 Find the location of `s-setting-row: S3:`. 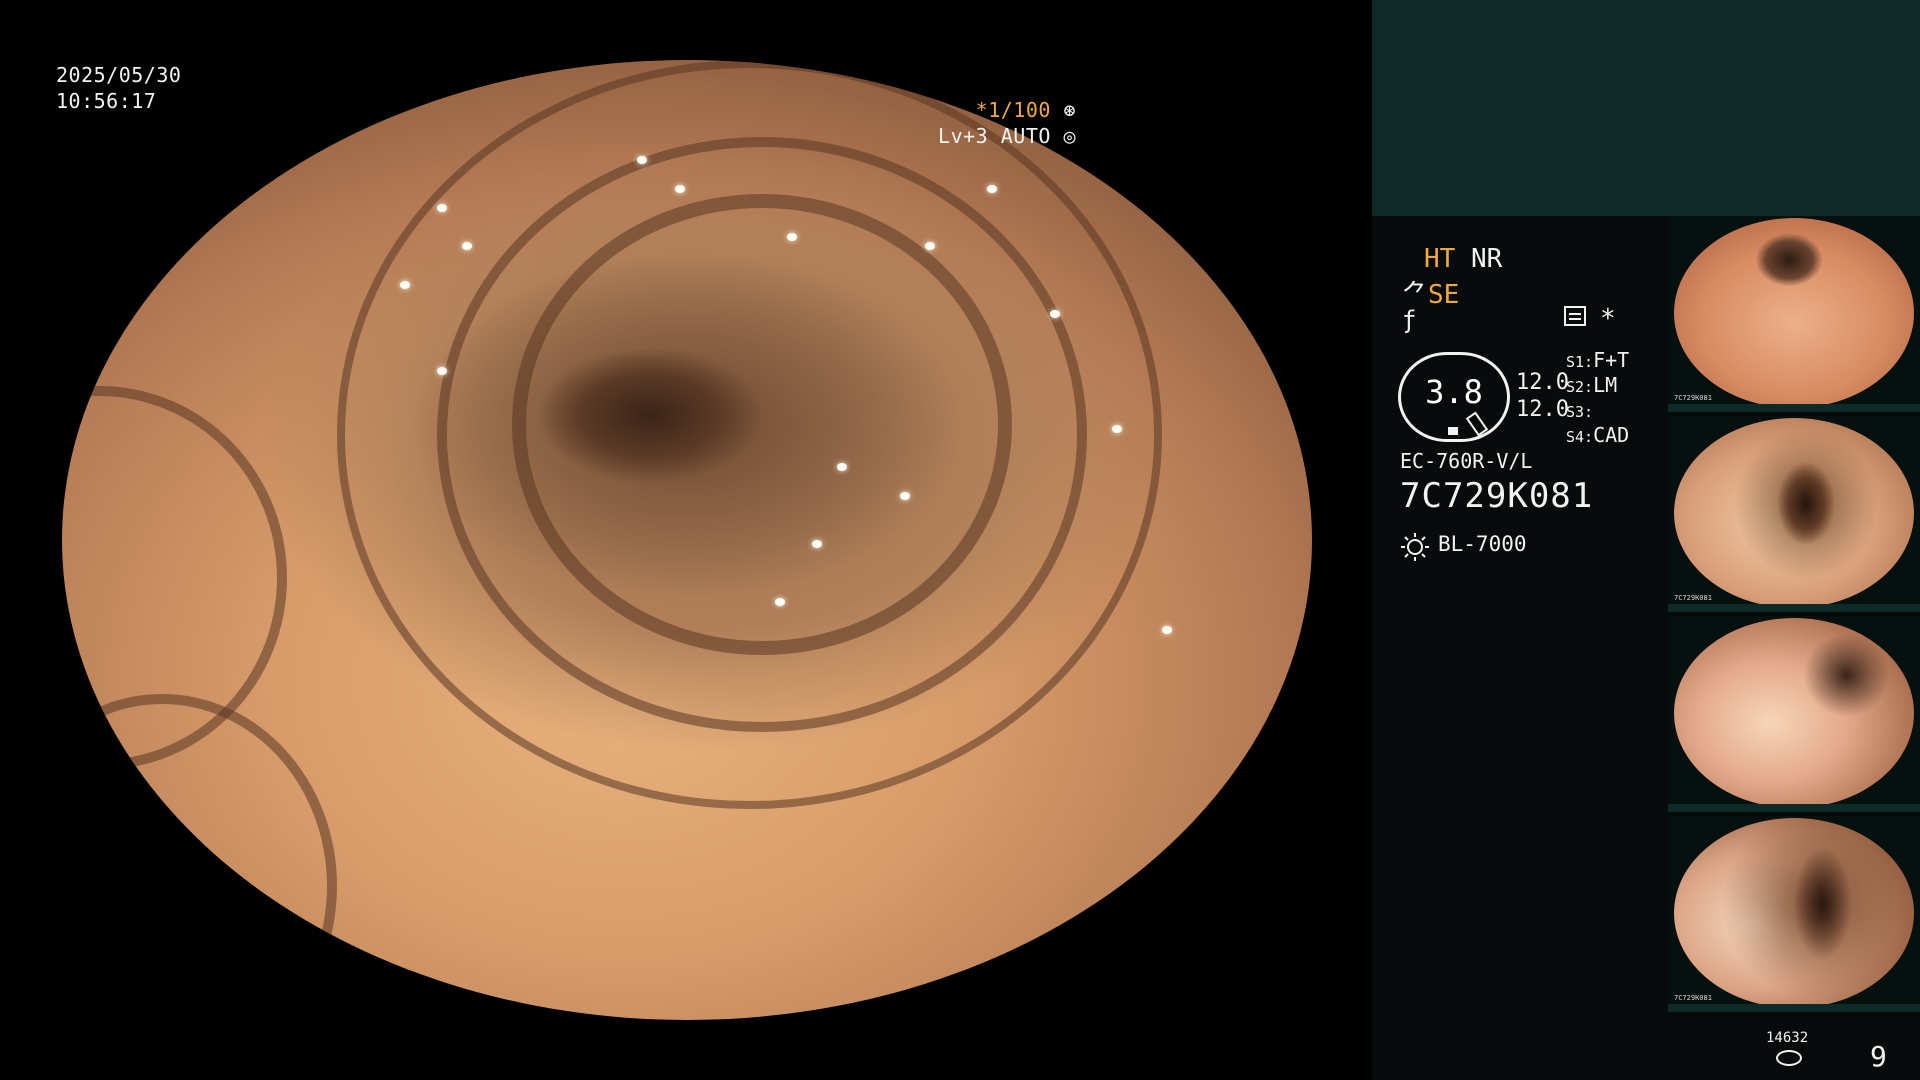

s-setting-row: S3: is located at coordinates (1580, 412).